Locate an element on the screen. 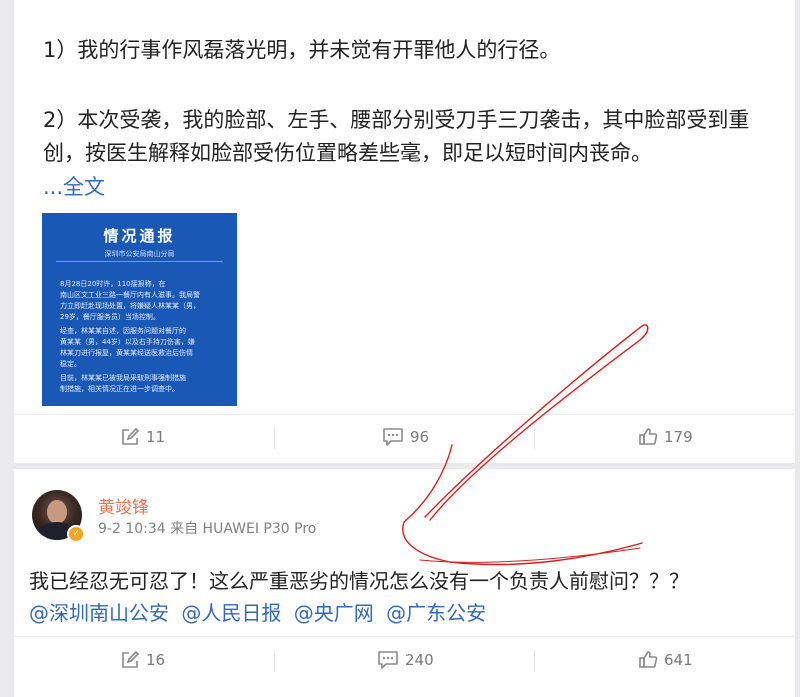 This screenshot has height=697, width=800. like-button: 179 is located at coordinates (665, 437).